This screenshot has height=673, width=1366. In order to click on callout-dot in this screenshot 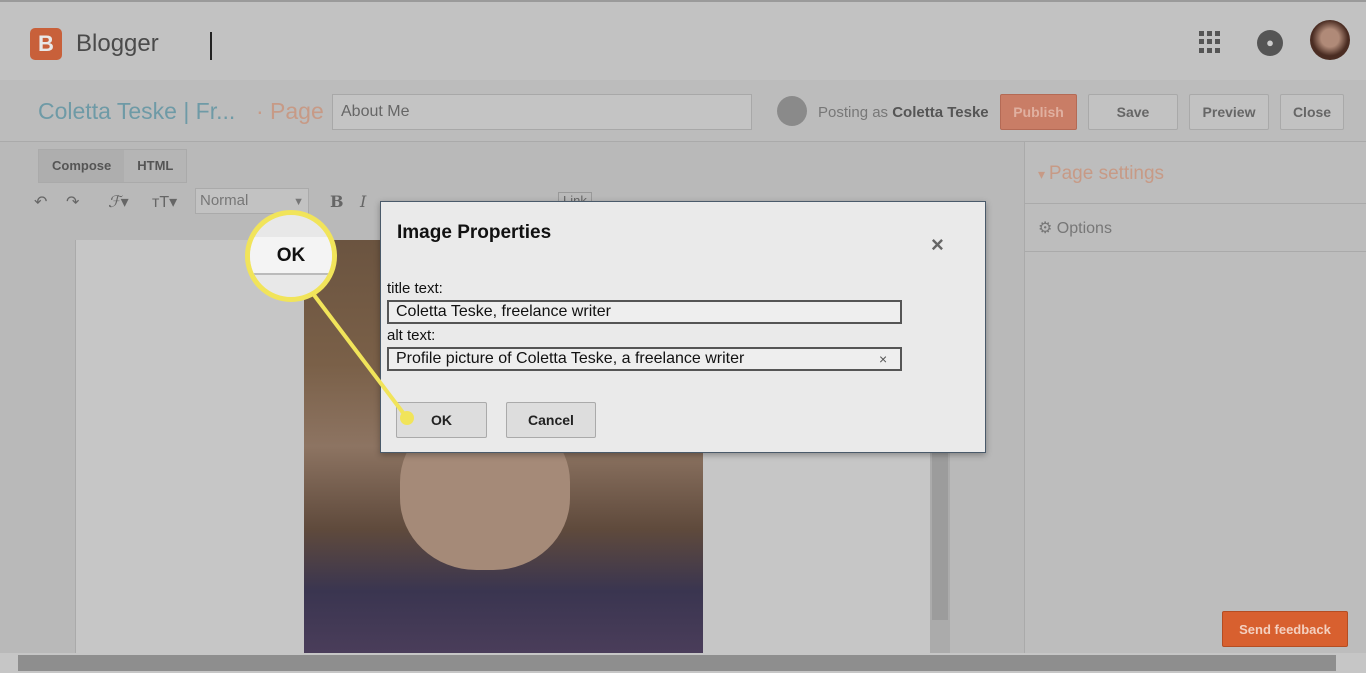, I will do `click(407, 418)`.